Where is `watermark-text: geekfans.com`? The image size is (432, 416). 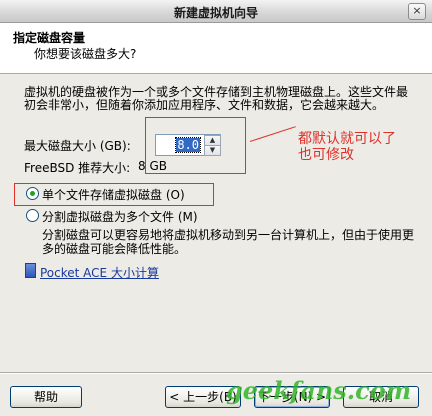 watermark-text: geekfans.com is located at coordinates (319, 390).